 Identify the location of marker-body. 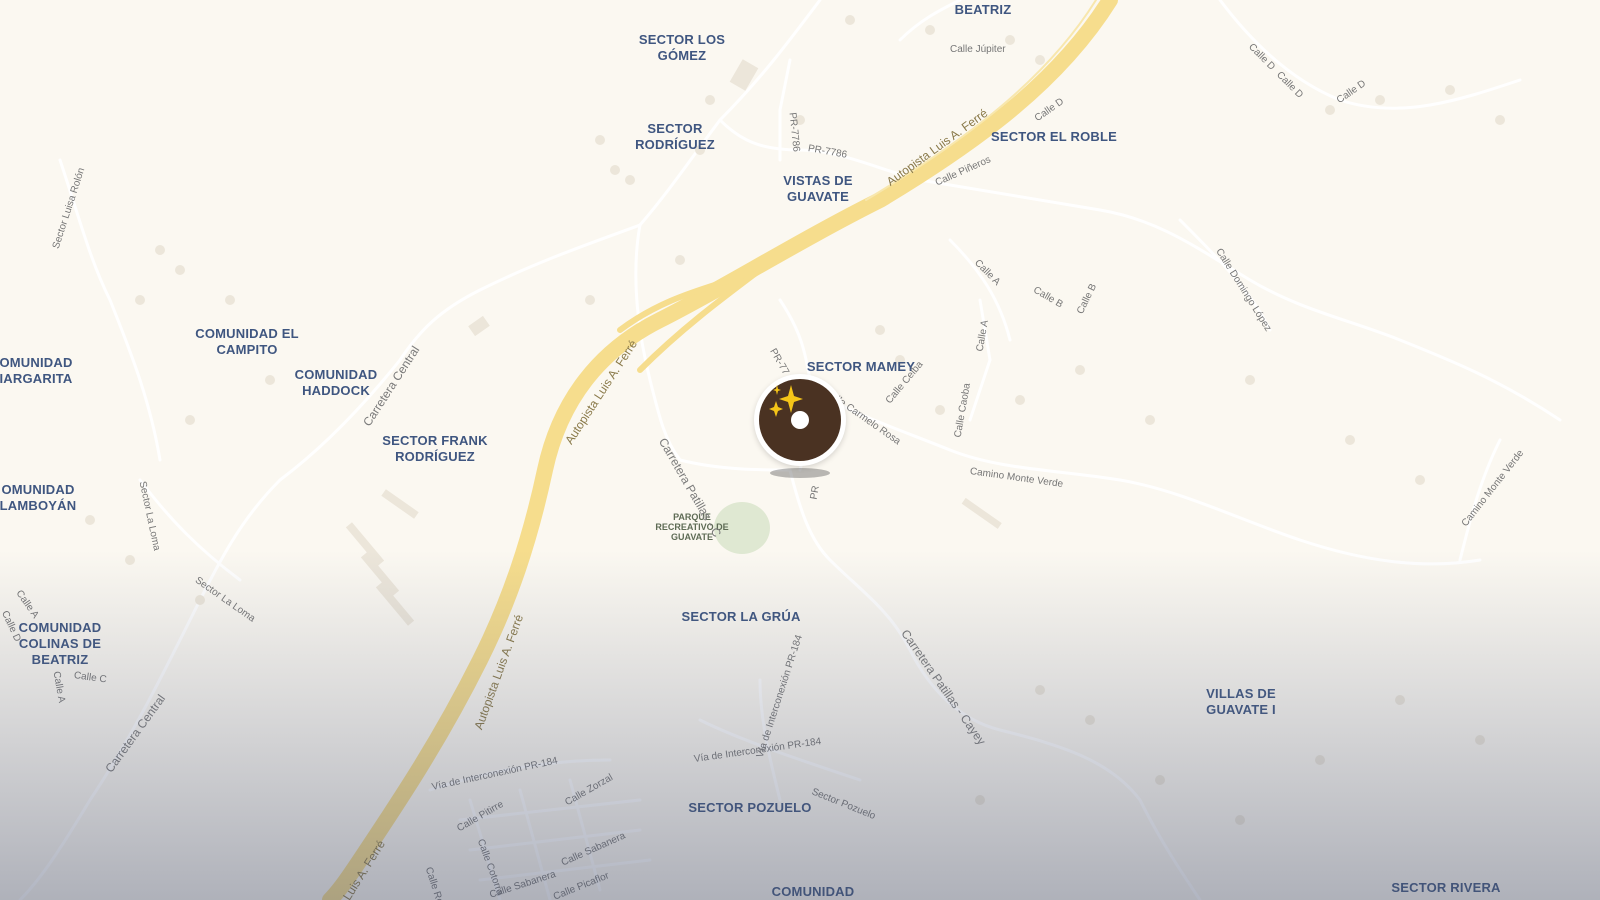
(800, 420).